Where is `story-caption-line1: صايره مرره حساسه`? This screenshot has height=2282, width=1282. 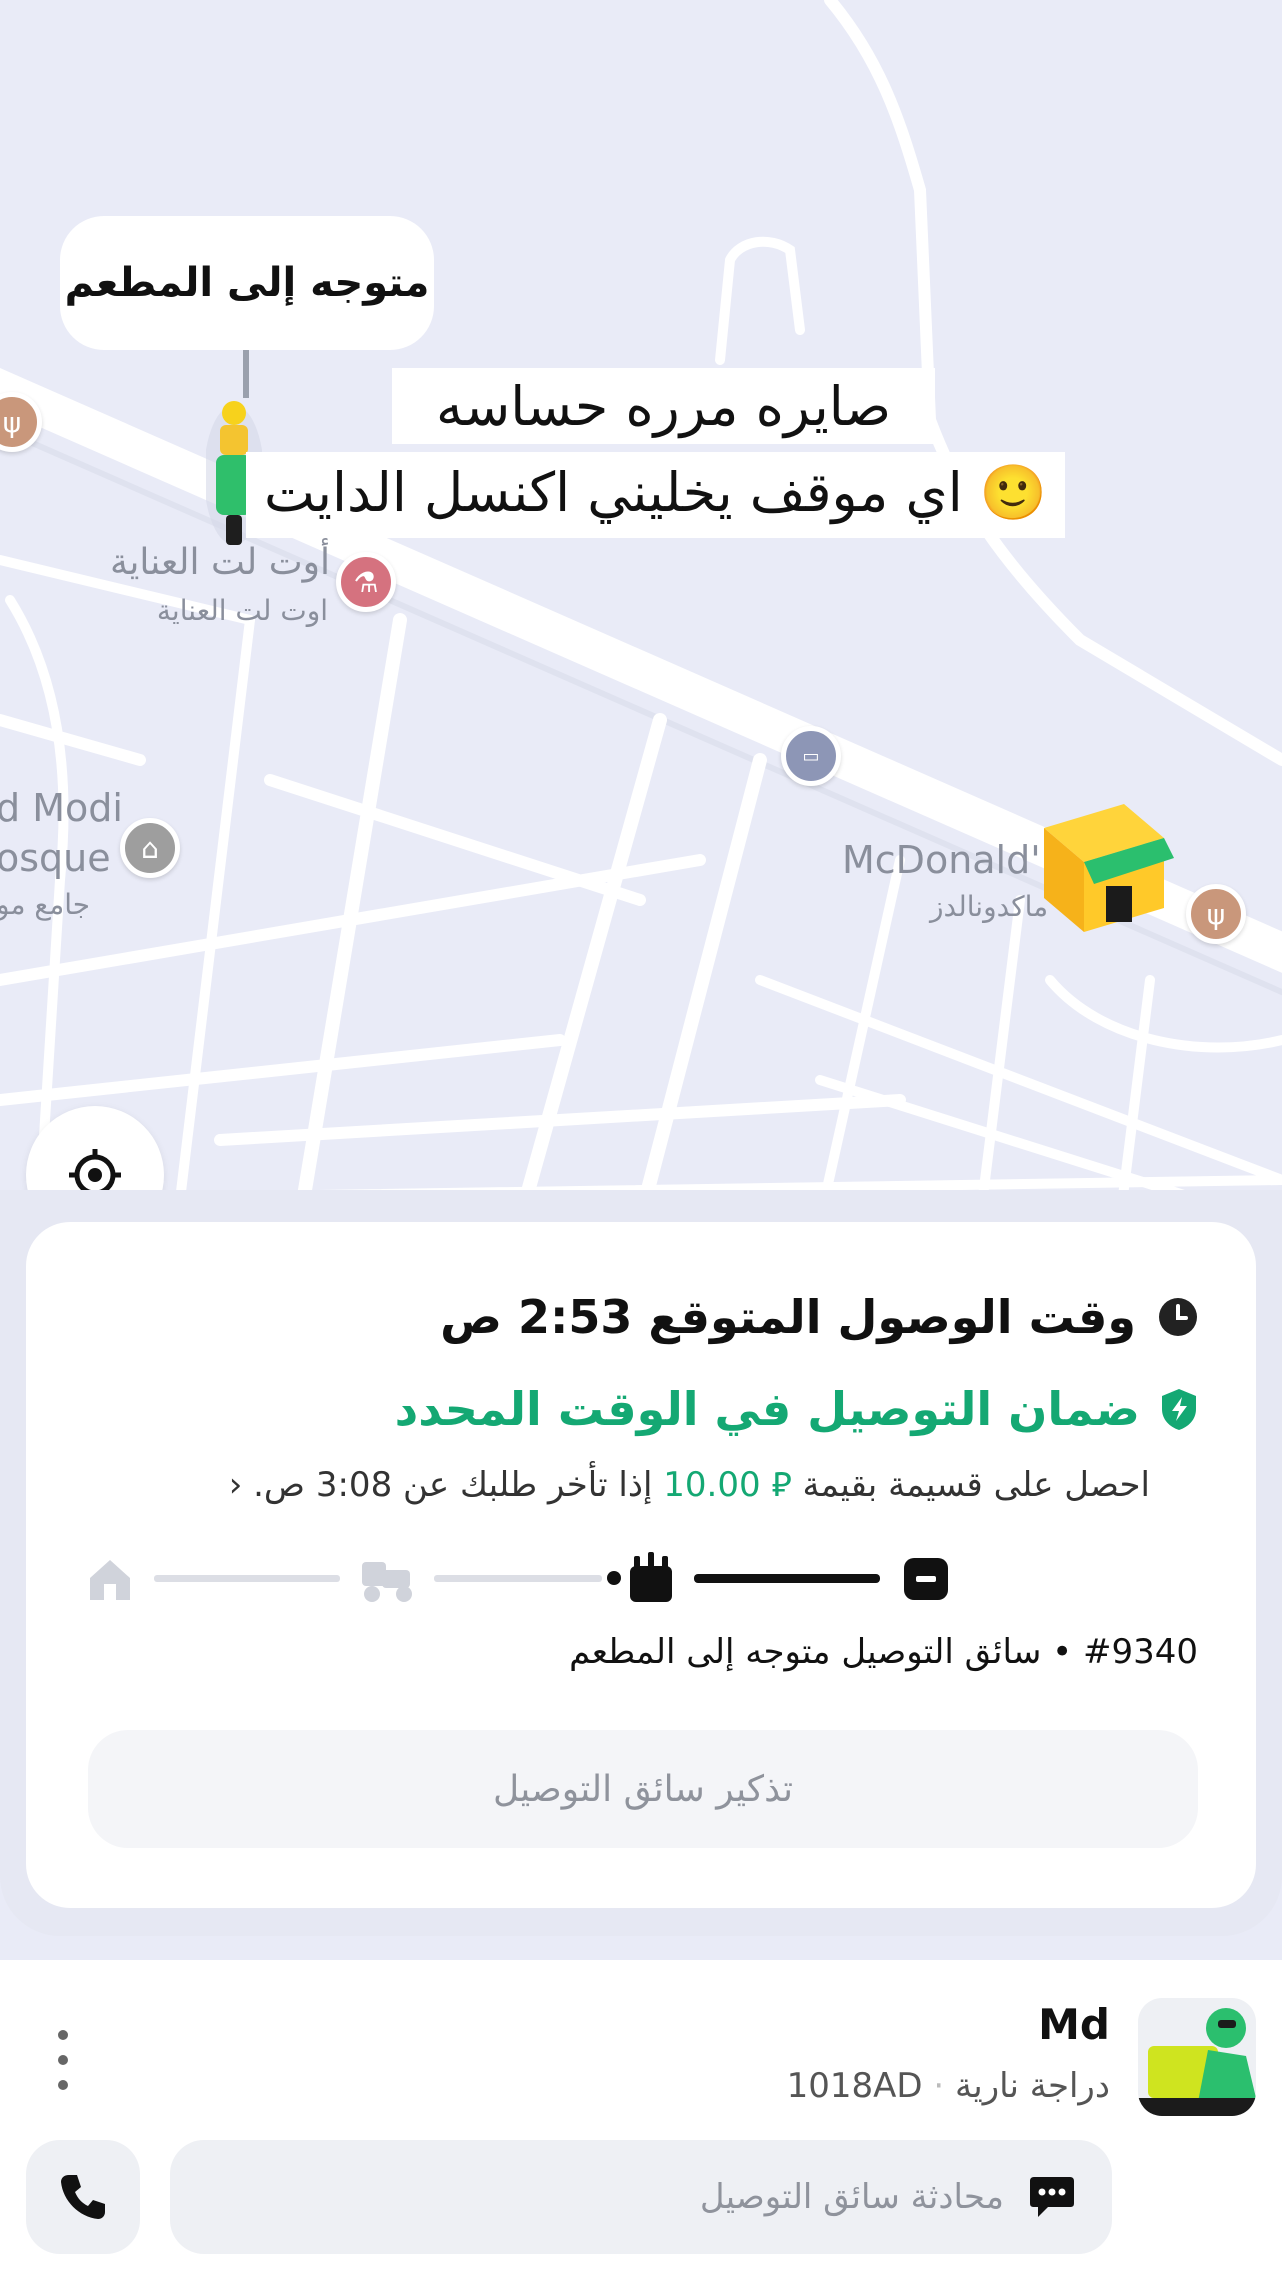 story-caption-line1: صايره مرره حساسه is located at coordinates (664, 406).